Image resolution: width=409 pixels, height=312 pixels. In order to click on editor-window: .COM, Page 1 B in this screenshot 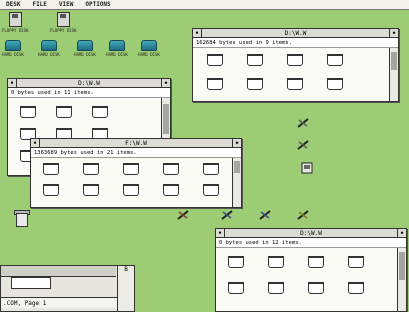, I will do `click(67, 288)`.